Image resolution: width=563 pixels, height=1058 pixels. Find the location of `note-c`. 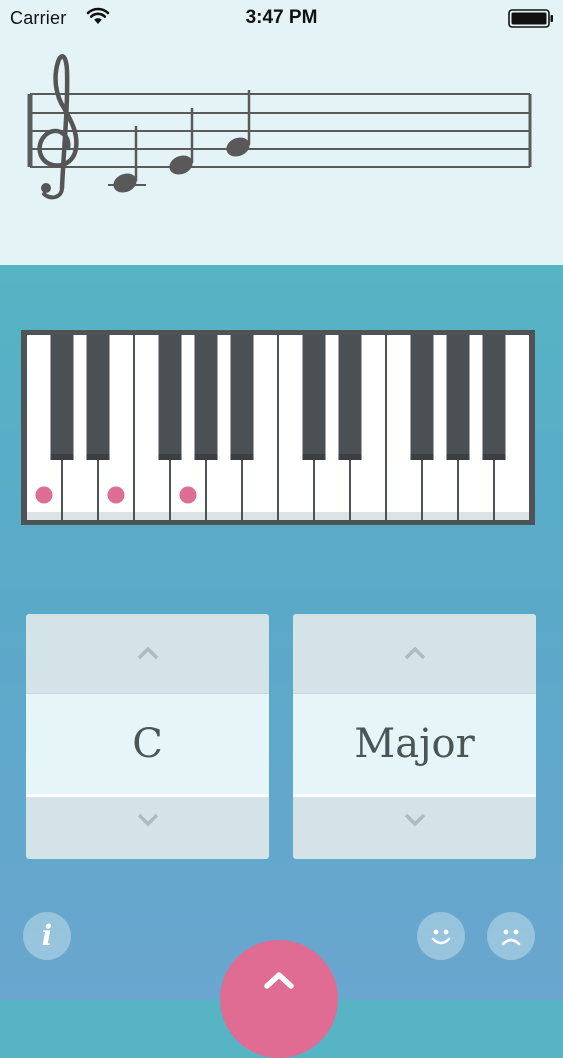

note-c is located at coordinates (125, 159).